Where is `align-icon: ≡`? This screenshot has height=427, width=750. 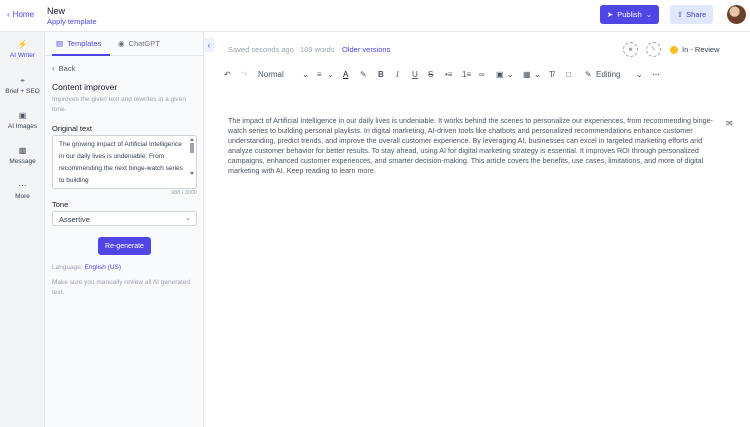
align-icon: ≡ is located at coordinates (319, 75).